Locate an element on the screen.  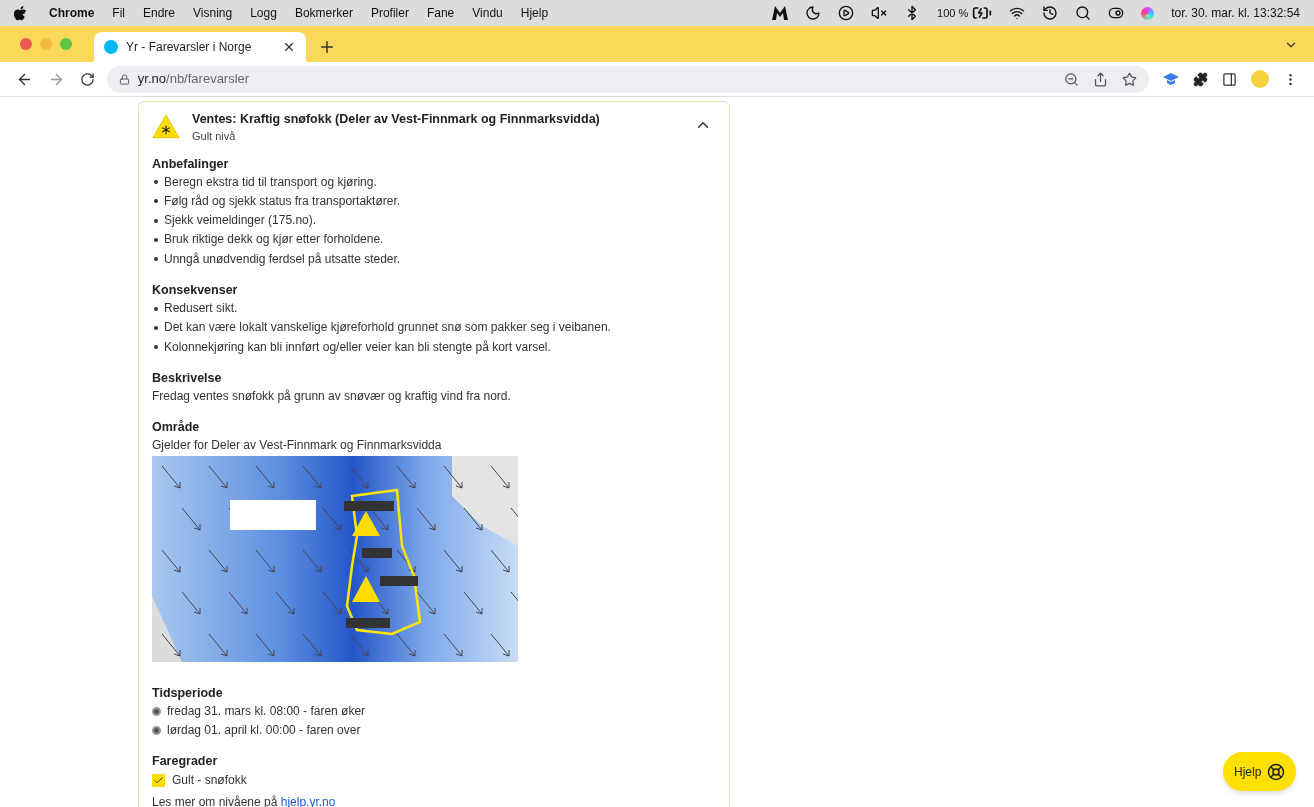
menu-item: Fil is located at coordinates (118, 13).